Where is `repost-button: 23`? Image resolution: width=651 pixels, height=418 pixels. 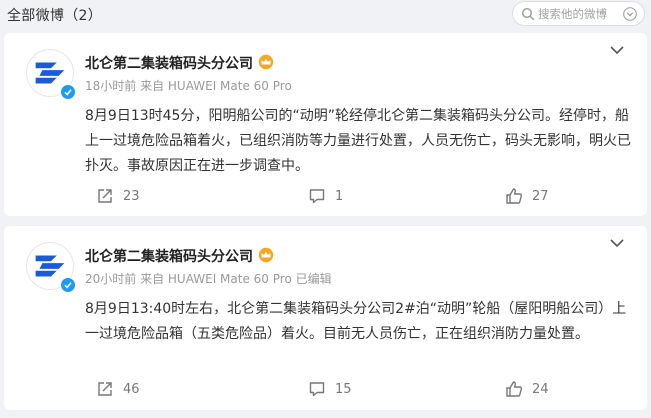
repost-button: 23 is located at coordinates (118, 196).